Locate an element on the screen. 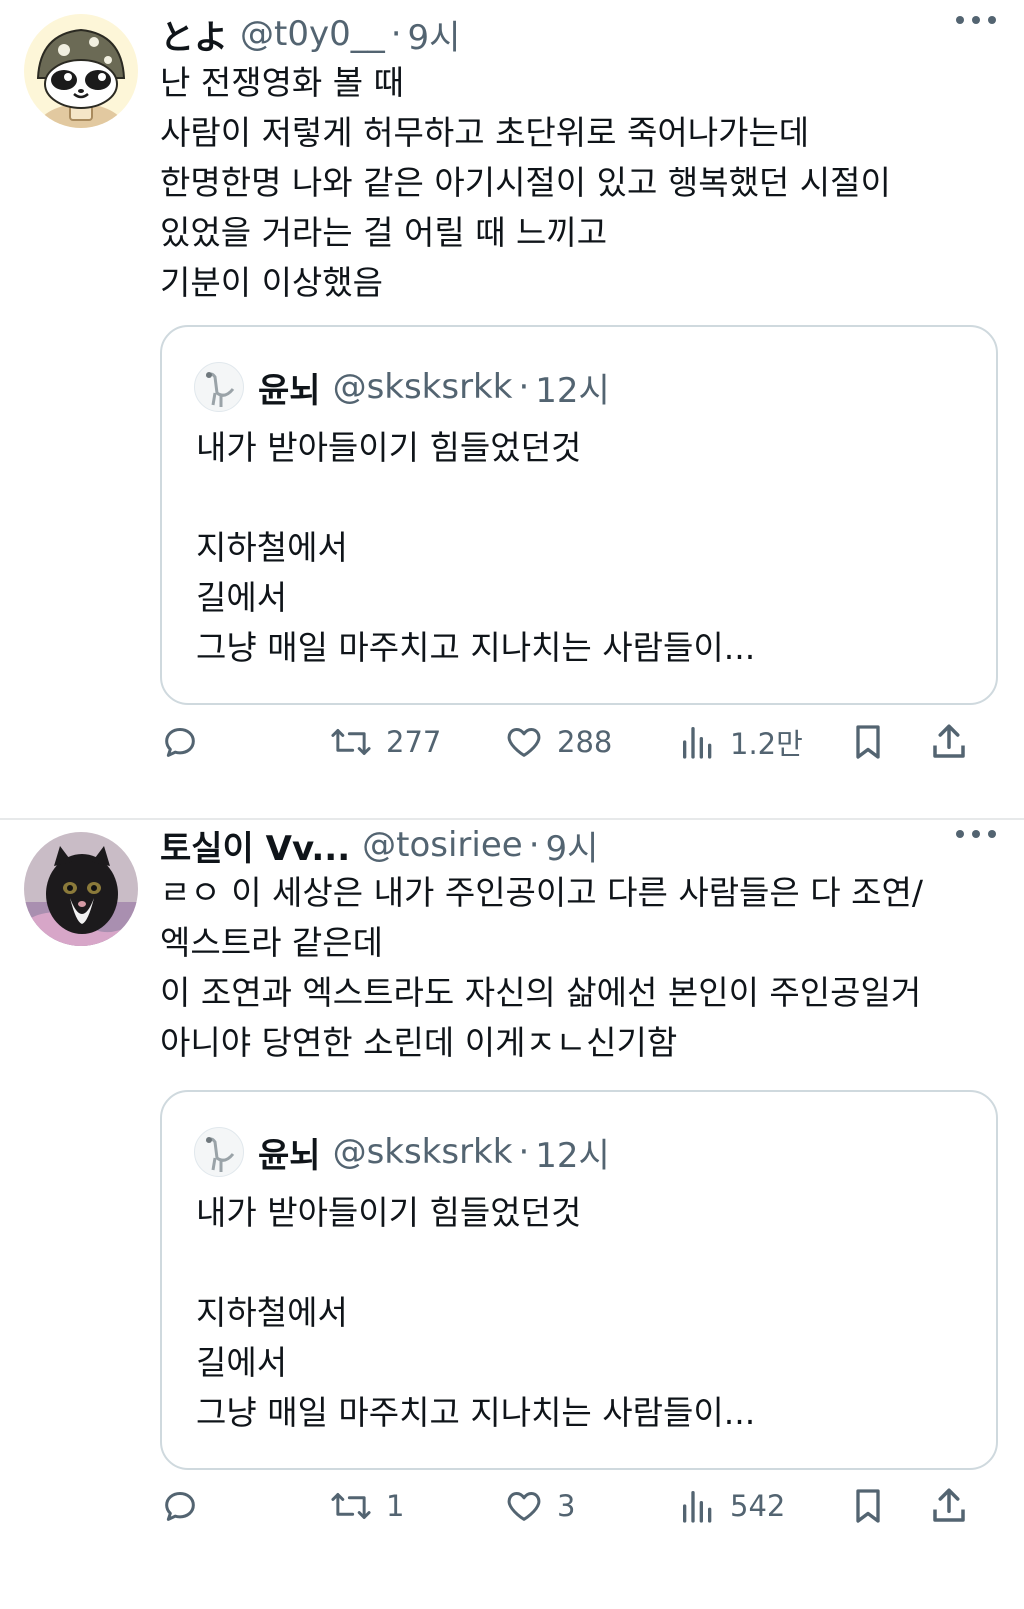  views-count: 542 is located at coordinates (758, 1506).